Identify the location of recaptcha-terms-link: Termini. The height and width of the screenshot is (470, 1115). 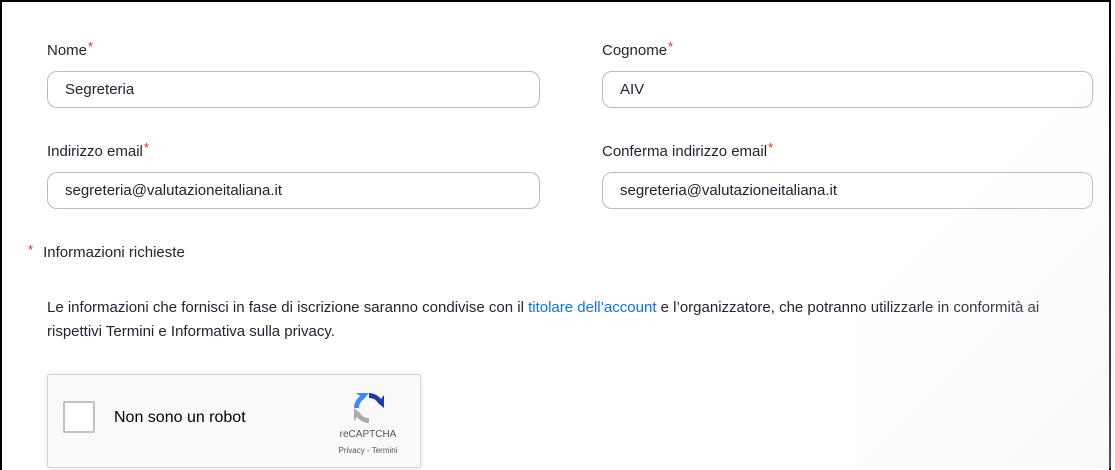
(385, 450).